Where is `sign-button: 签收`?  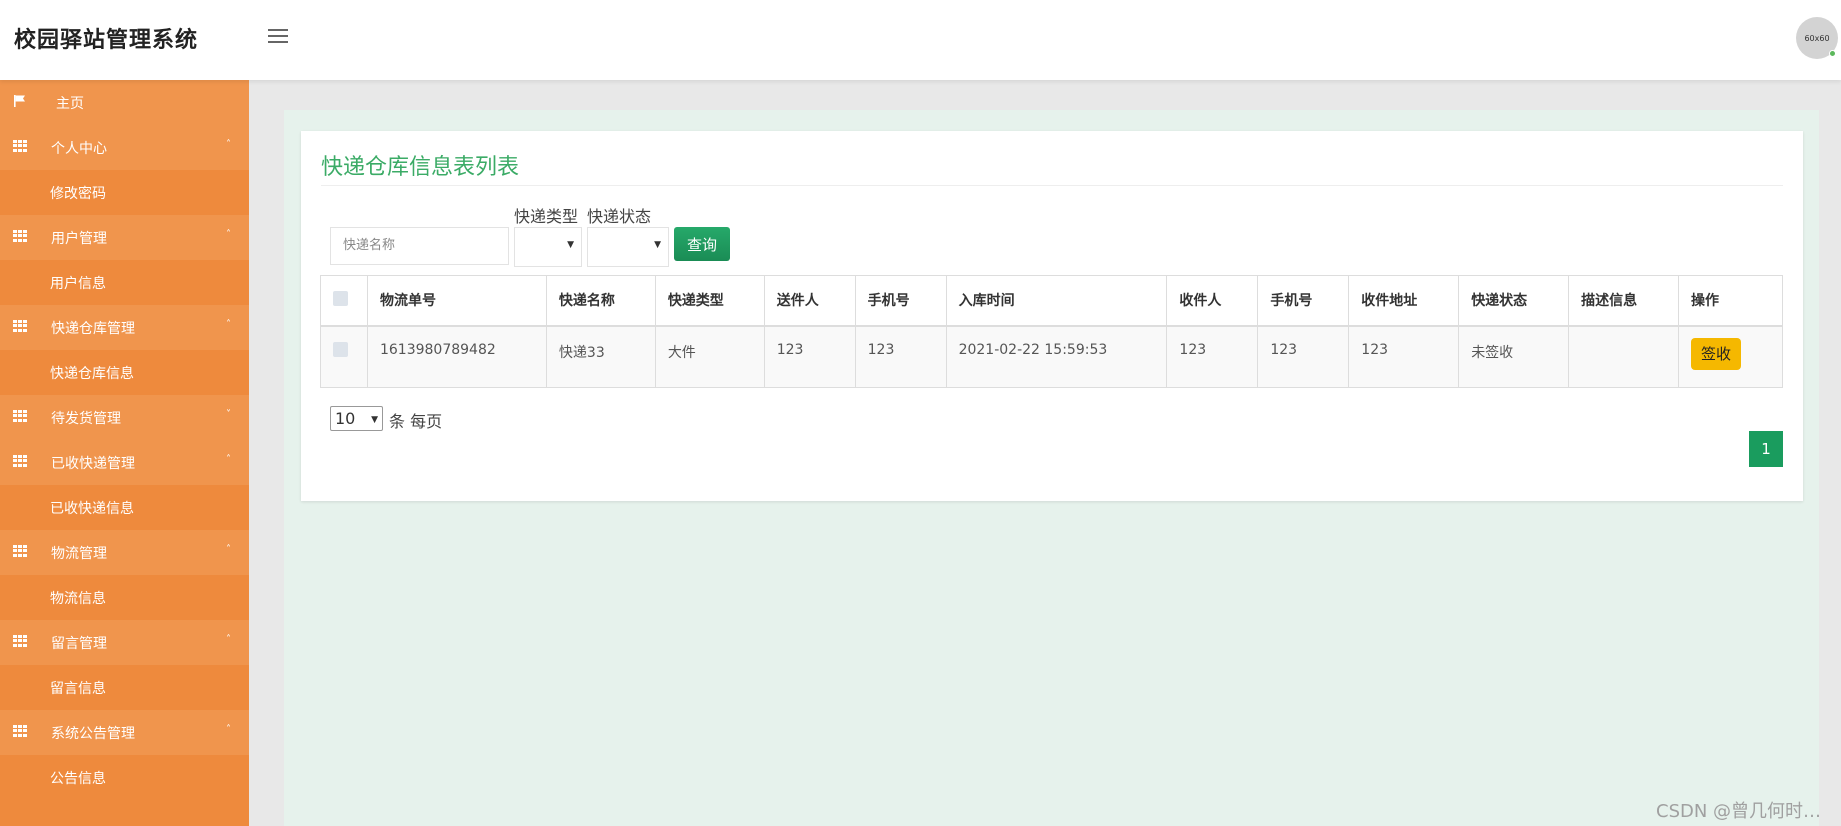 sign-button: 签收 is located at coordinates (1715, 353).